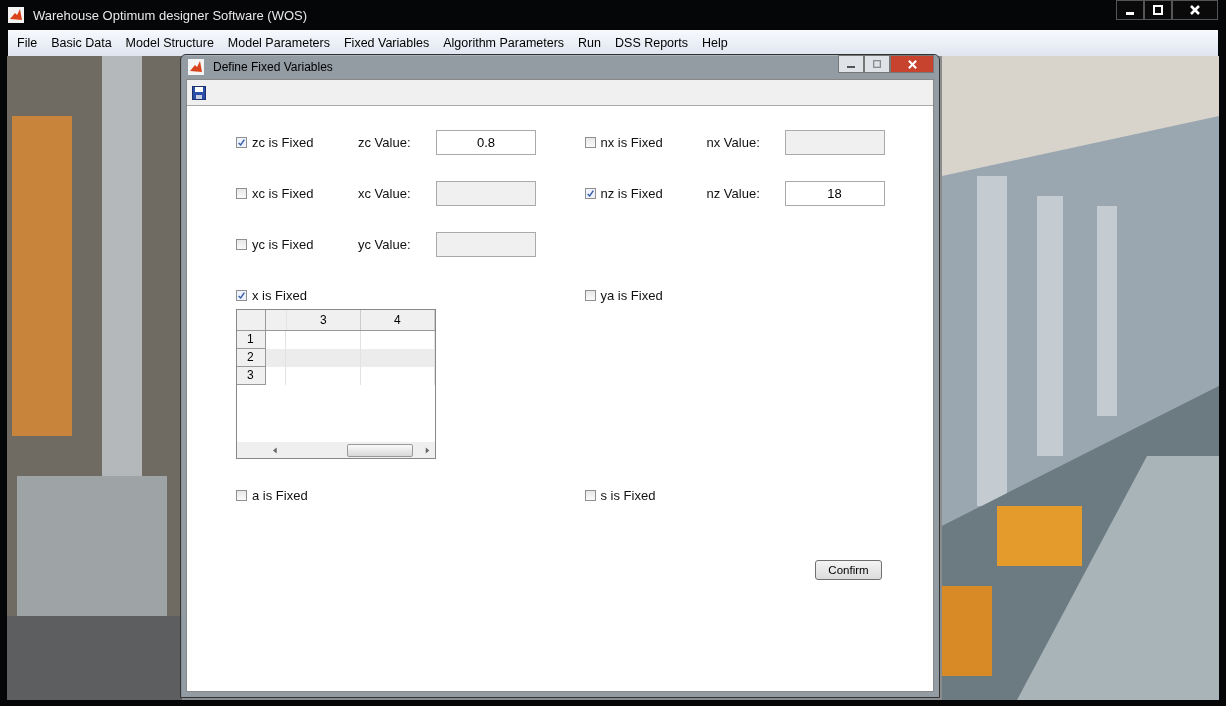  Describe the element at coordinates (426, 450) in the screenshot. I see `scroll-right-icon` at that location.